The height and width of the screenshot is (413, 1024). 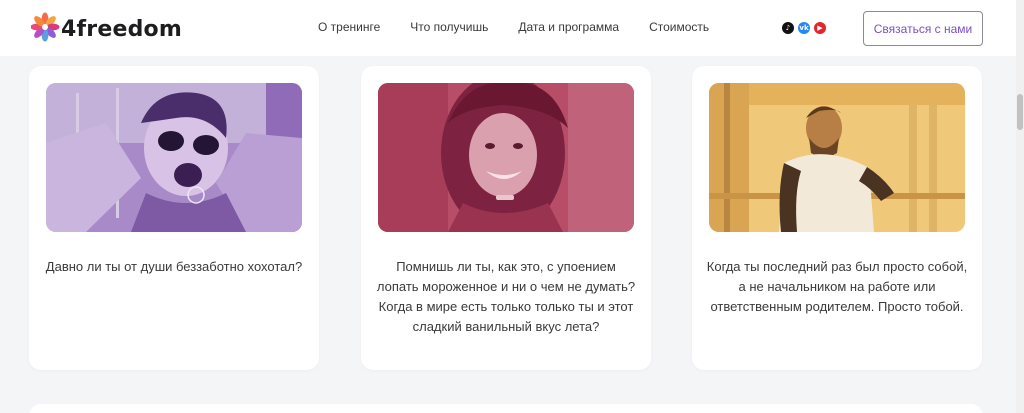 I want to click on laughing-woman-photo, so click(x=174, y=157).